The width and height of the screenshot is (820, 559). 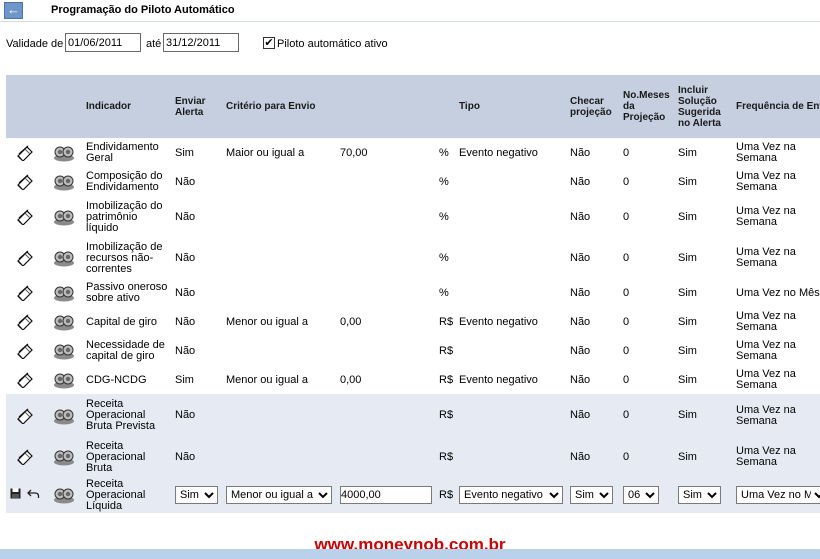 What do you see at coordinates (128, 217) in the screenshot?
I see `indicador-cell: Imobilização do patrimônio líquido` at bounding box center [128, 217].